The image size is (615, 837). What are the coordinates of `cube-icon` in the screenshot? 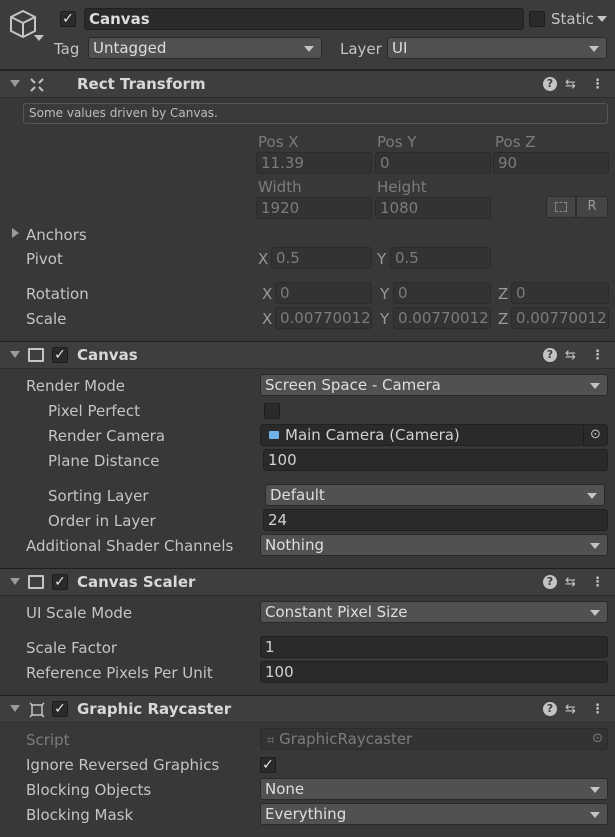 It's located at (23, 24).